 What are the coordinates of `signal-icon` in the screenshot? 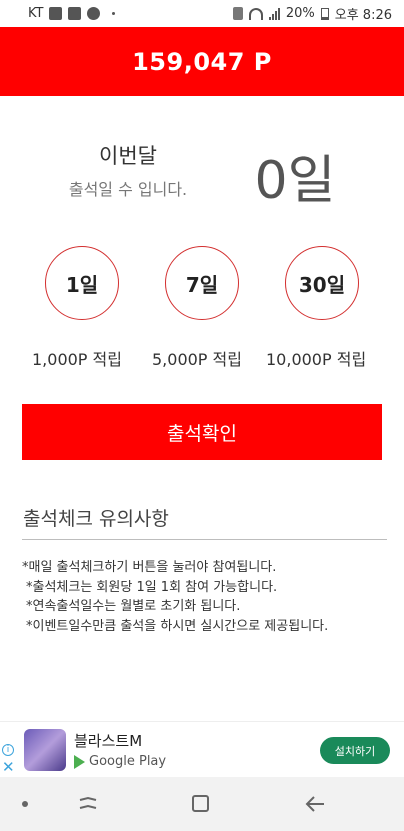 It's located at (274, 13).